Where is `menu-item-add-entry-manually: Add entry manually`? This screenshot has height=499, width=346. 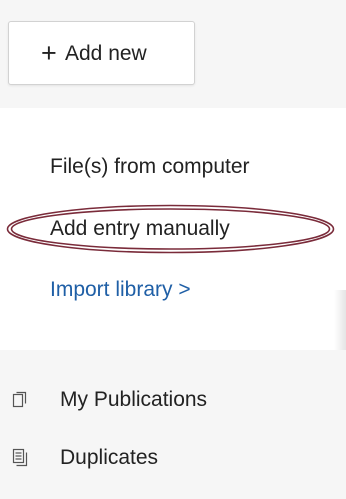 menu-item-add-entry-manually: Add entry manually is located at coordinates (140, 229).